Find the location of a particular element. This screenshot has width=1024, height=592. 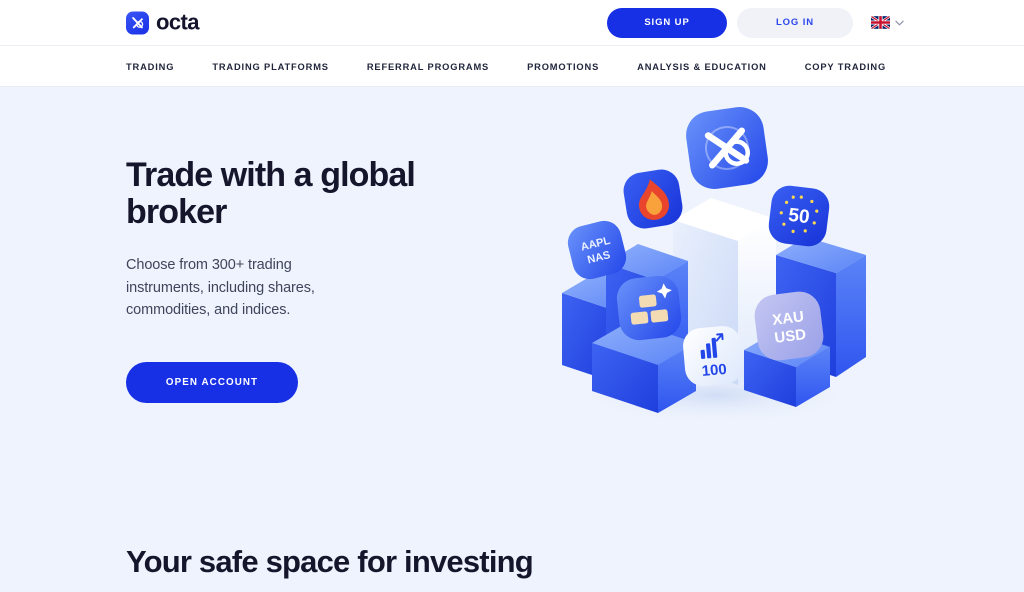

brand-name: octa is located at coordinates (177, 22).